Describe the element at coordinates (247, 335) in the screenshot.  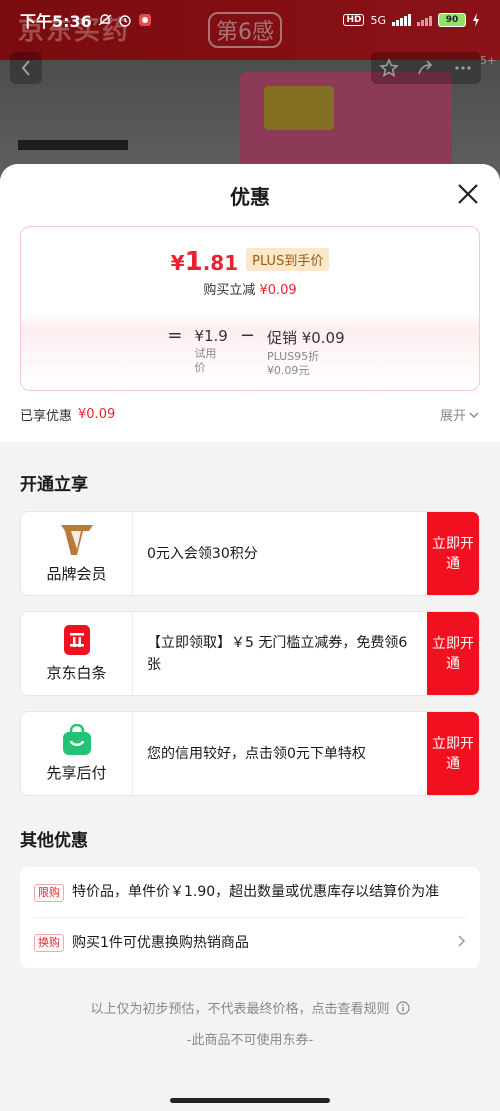
I see `minus-sign: −` at that location.